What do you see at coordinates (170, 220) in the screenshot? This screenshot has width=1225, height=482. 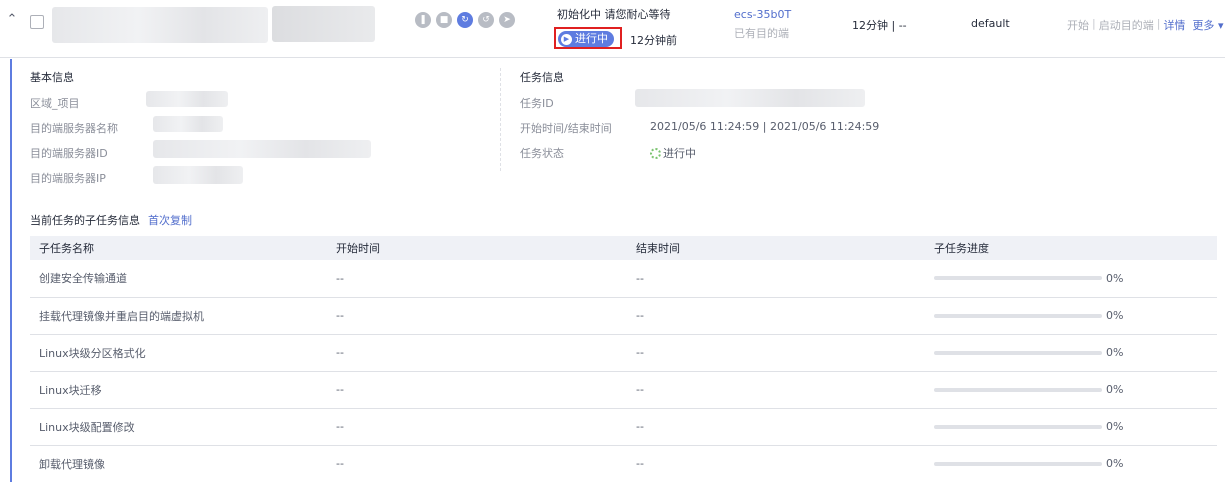 I see `first-copy-link: 首次复制` at bounding box center [170, 220].